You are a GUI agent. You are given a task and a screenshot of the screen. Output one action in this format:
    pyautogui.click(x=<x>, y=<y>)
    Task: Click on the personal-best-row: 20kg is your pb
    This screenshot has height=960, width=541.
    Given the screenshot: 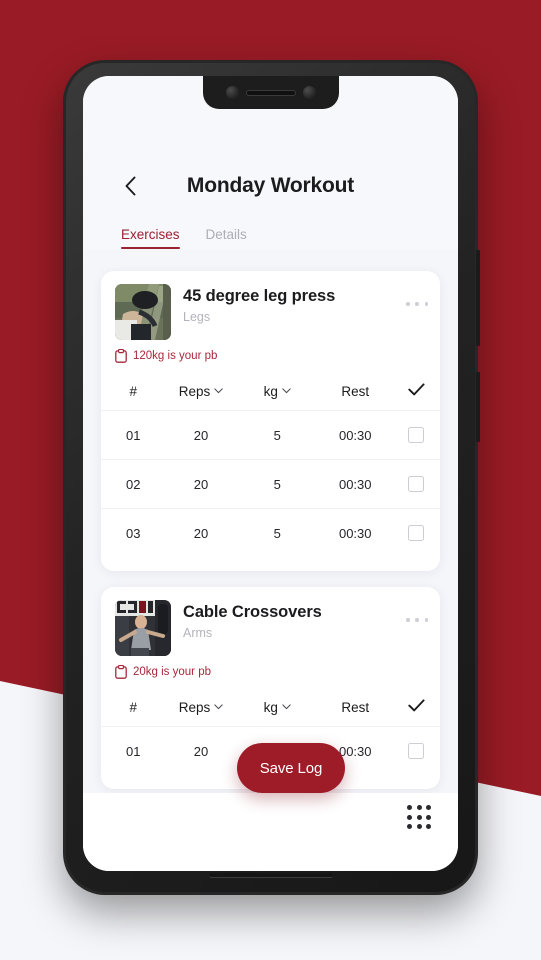 What is the action you would take?
    pyautogui.click(x=270, y=667)
    